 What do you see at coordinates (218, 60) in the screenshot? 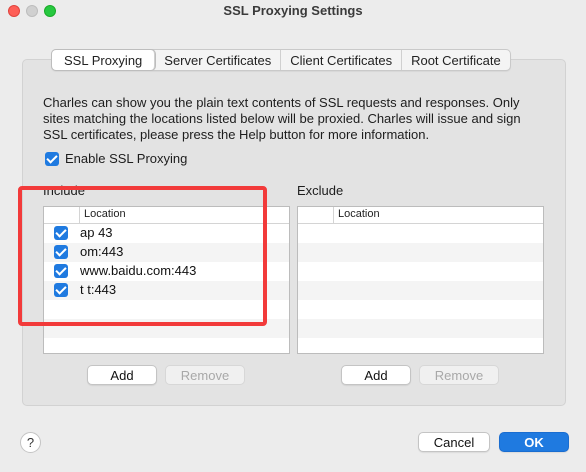
I see `tab-server-certificates: Server Certificates` at bounding box center [218, 60].